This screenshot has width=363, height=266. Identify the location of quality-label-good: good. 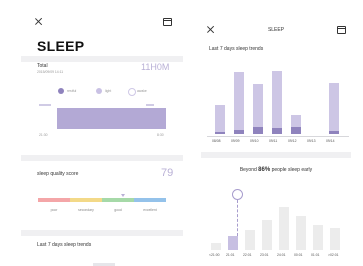
(118, 210).